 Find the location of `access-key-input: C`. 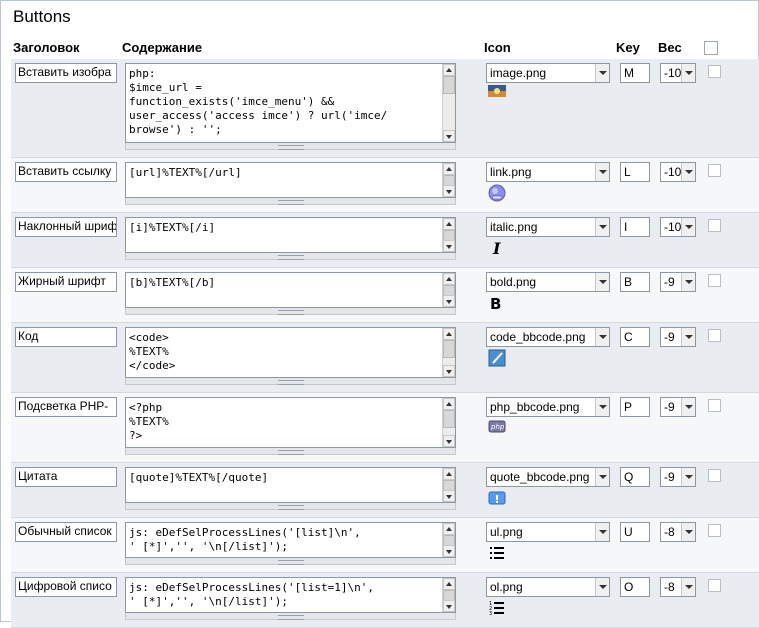

access-key-input: C is located at coordinates (635, 337).